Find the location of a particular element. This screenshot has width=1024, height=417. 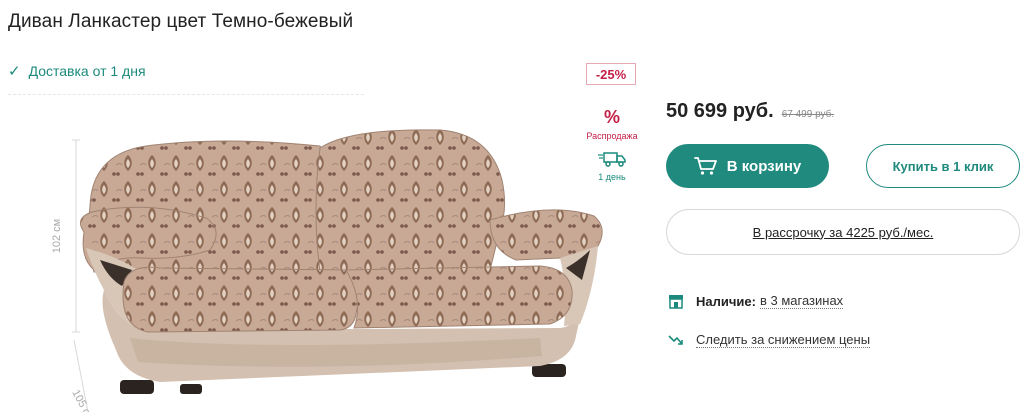

price-tracking-label: Следить за снижением цены is located at coordinates (783, 340).